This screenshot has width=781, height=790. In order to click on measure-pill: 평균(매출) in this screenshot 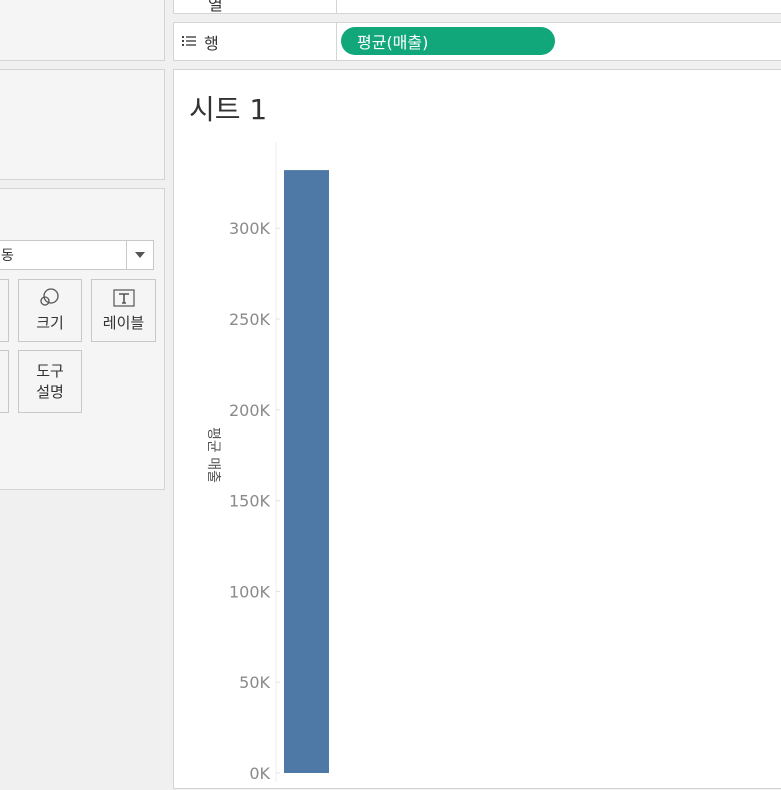, I will do `click(448, 41)`.